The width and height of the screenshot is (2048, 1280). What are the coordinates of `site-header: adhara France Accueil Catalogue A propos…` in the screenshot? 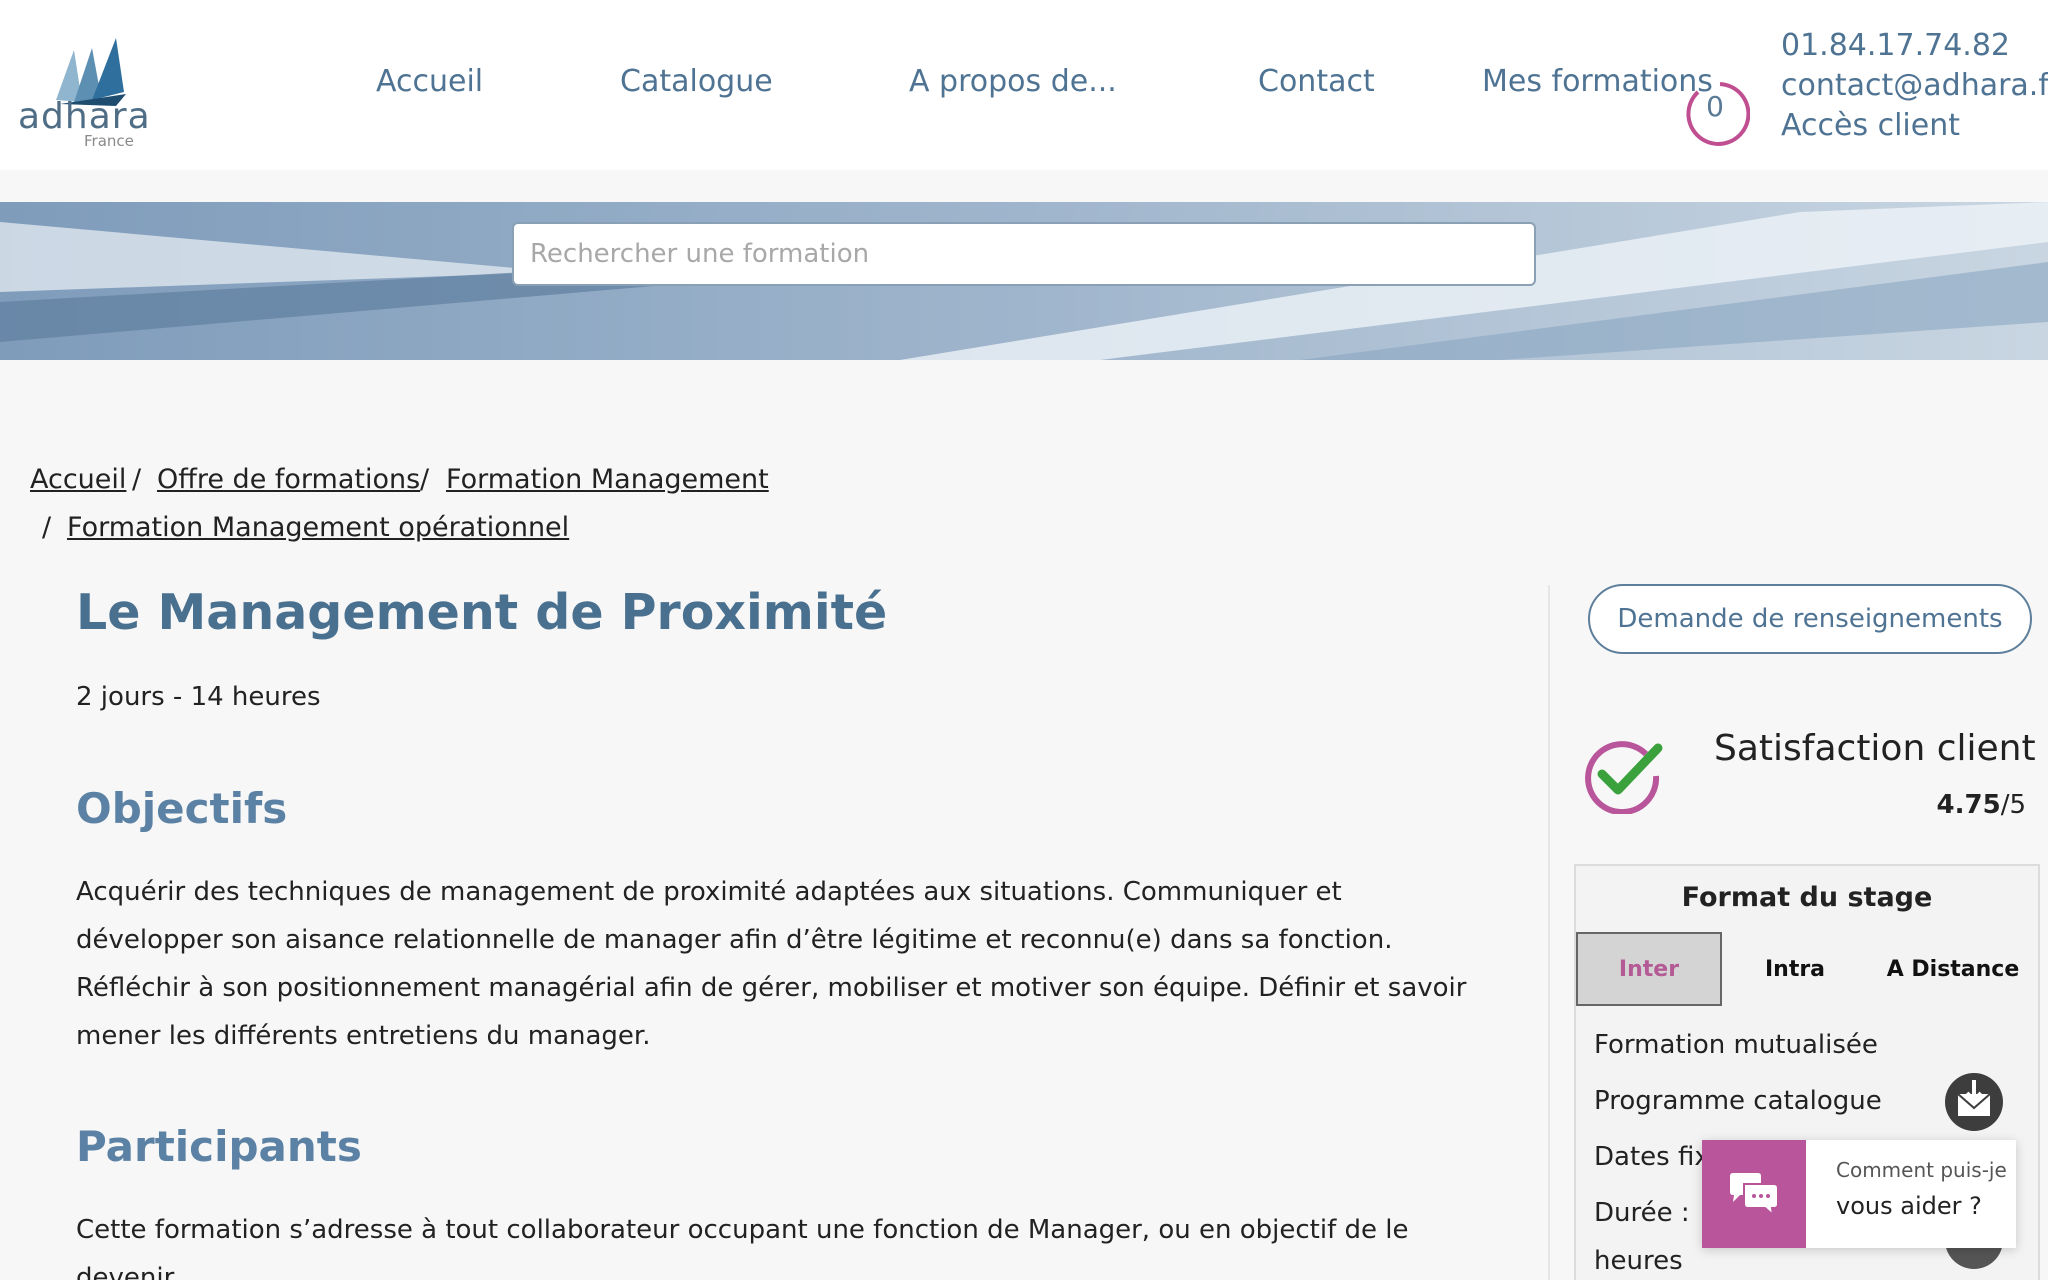 It's located at (1024, 85).